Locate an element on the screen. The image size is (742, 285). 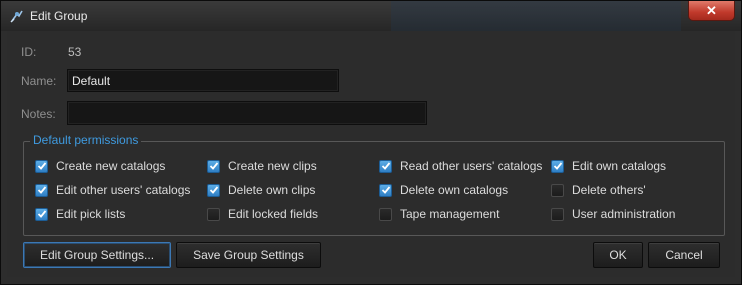
close-button: ✕ is located at coordinates (711, 11).